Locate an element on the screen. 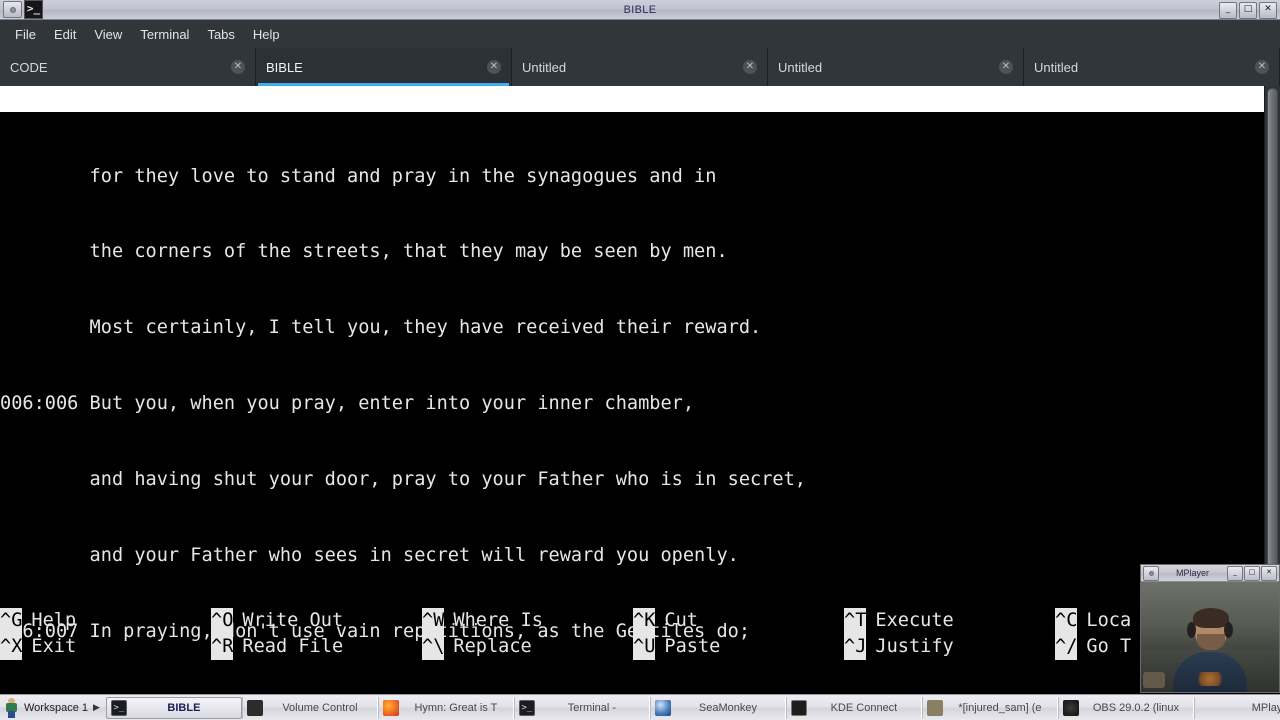 The image size is (1280, 720). shortcut-write-out: ^O Write Out is located at coordinates (316, 621).